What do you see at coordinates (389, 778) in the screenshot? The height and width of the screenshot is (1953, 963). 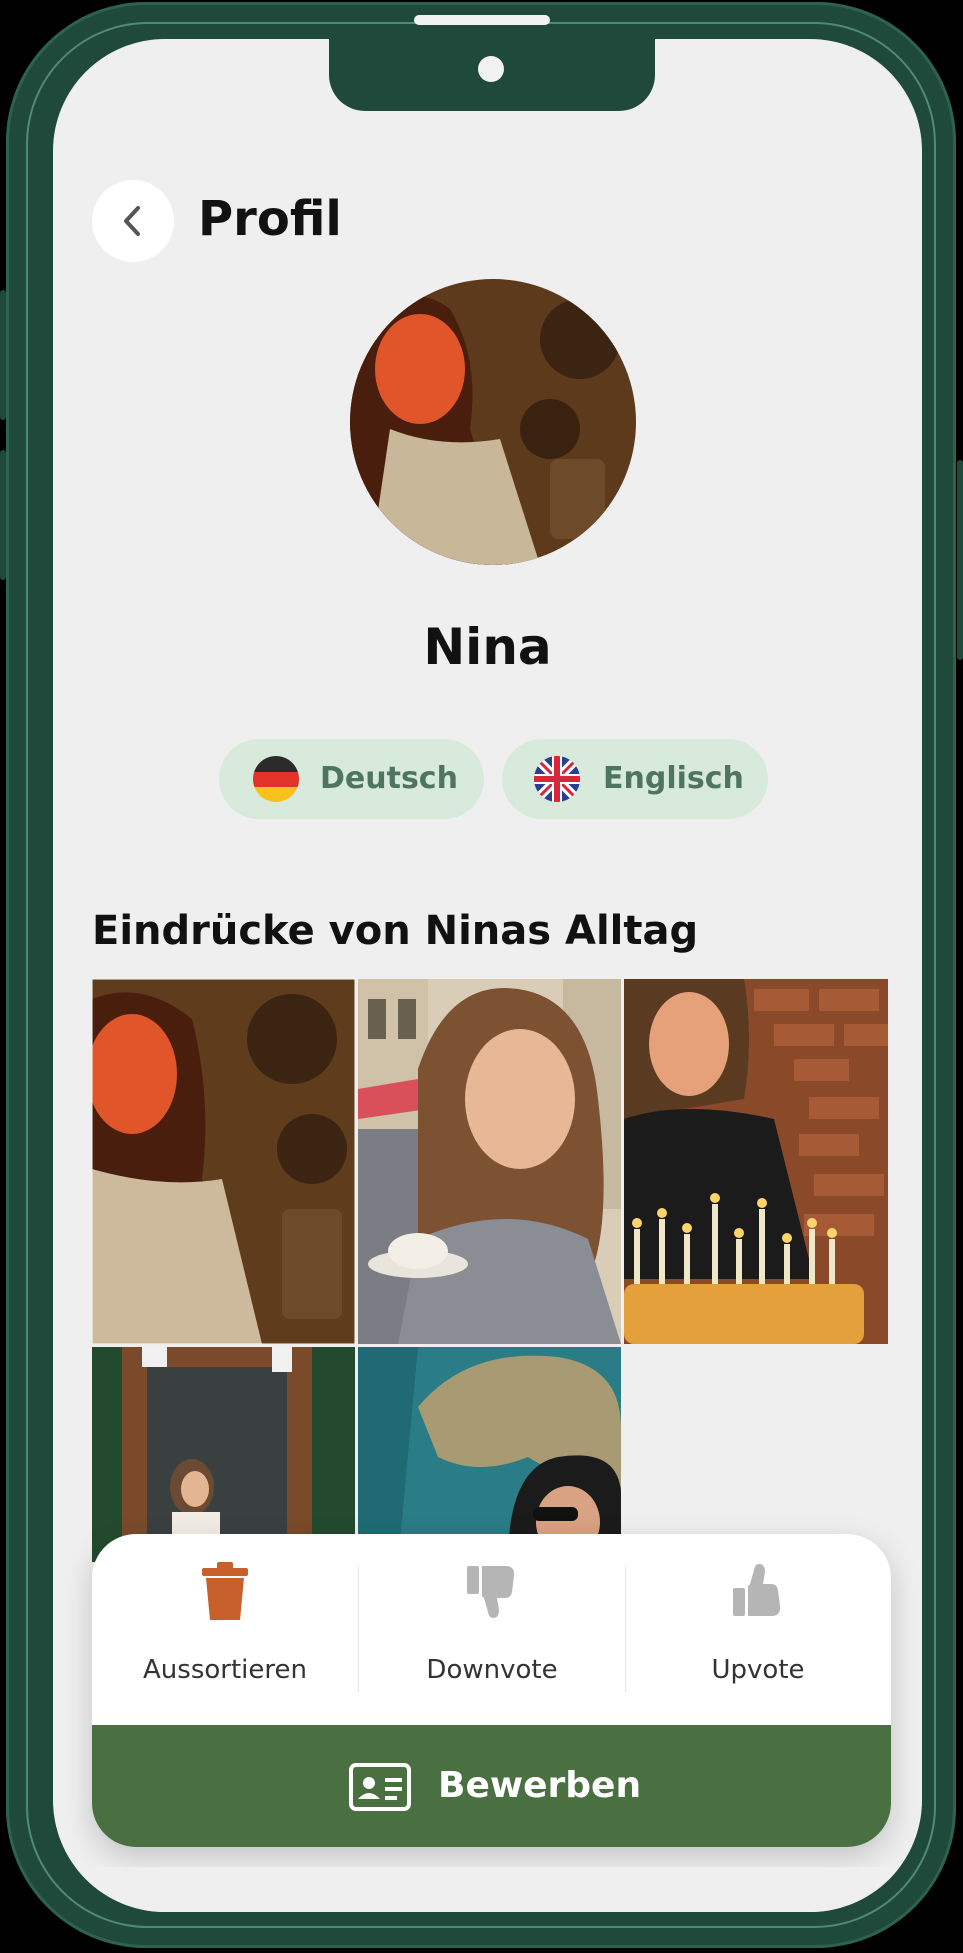 I see `language-label: Deutsch` at bounding box center [389, 778].